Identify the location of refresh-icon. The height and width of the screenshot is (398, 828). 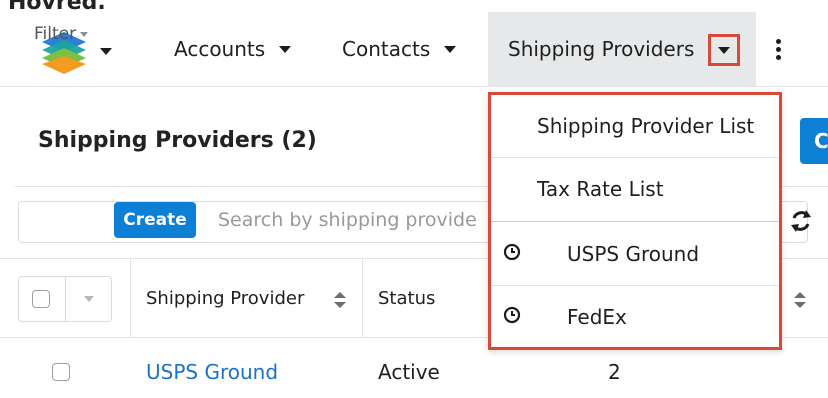
(801, 221).